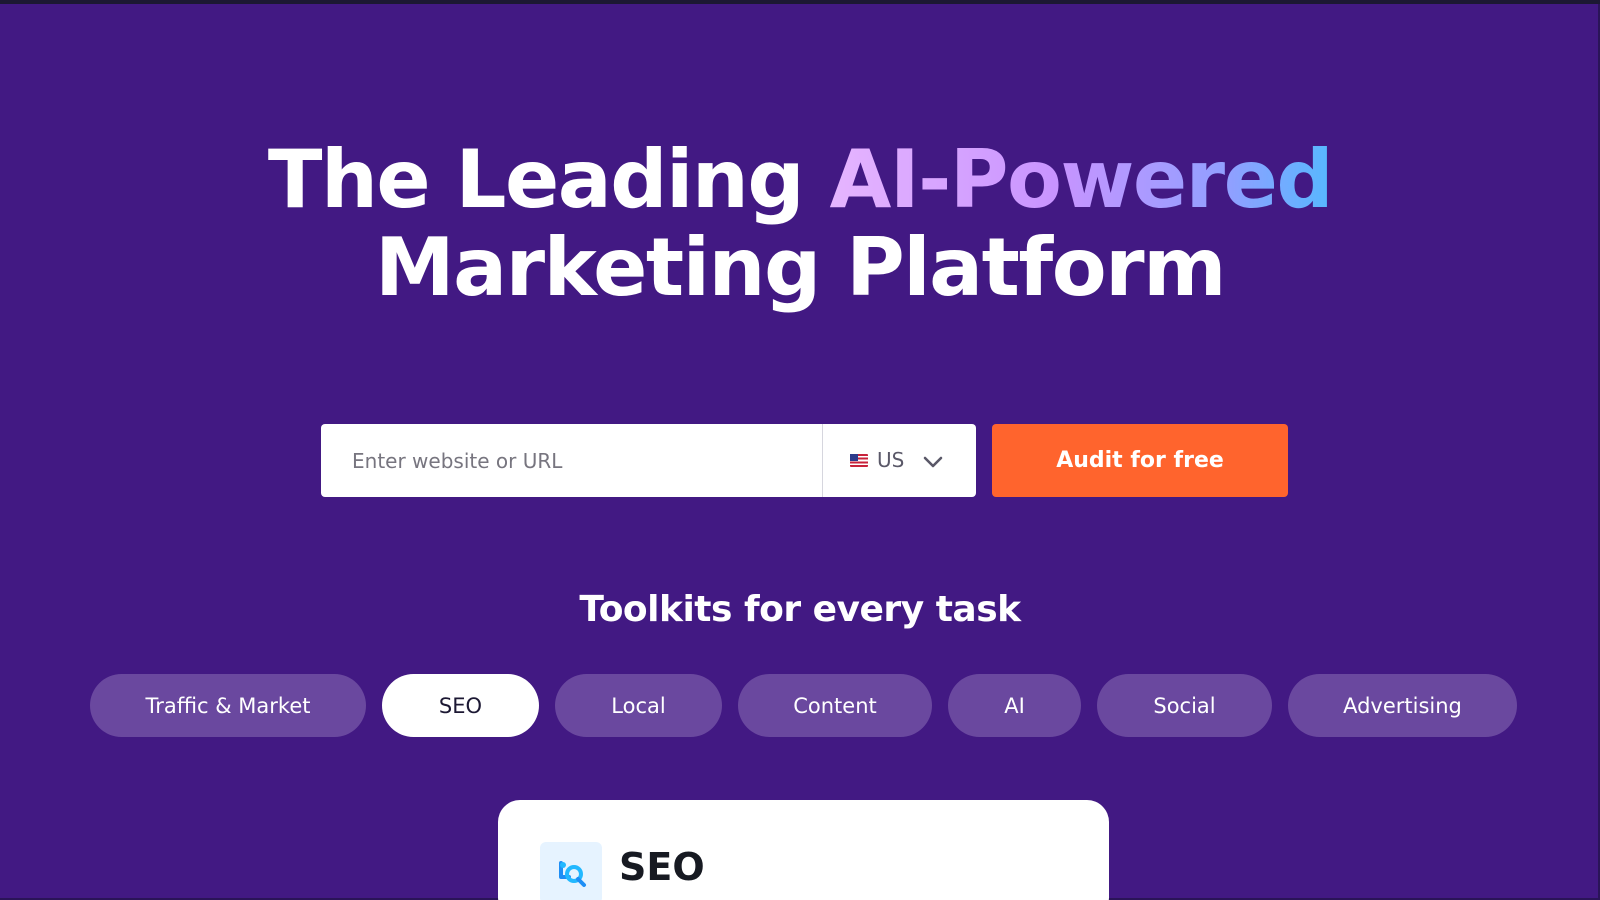 This screenshot has width=1600, height=900. Describe the element at coordinates (1140, 460) in the screenshot. I see `audit-button: Audit for free` at that location.